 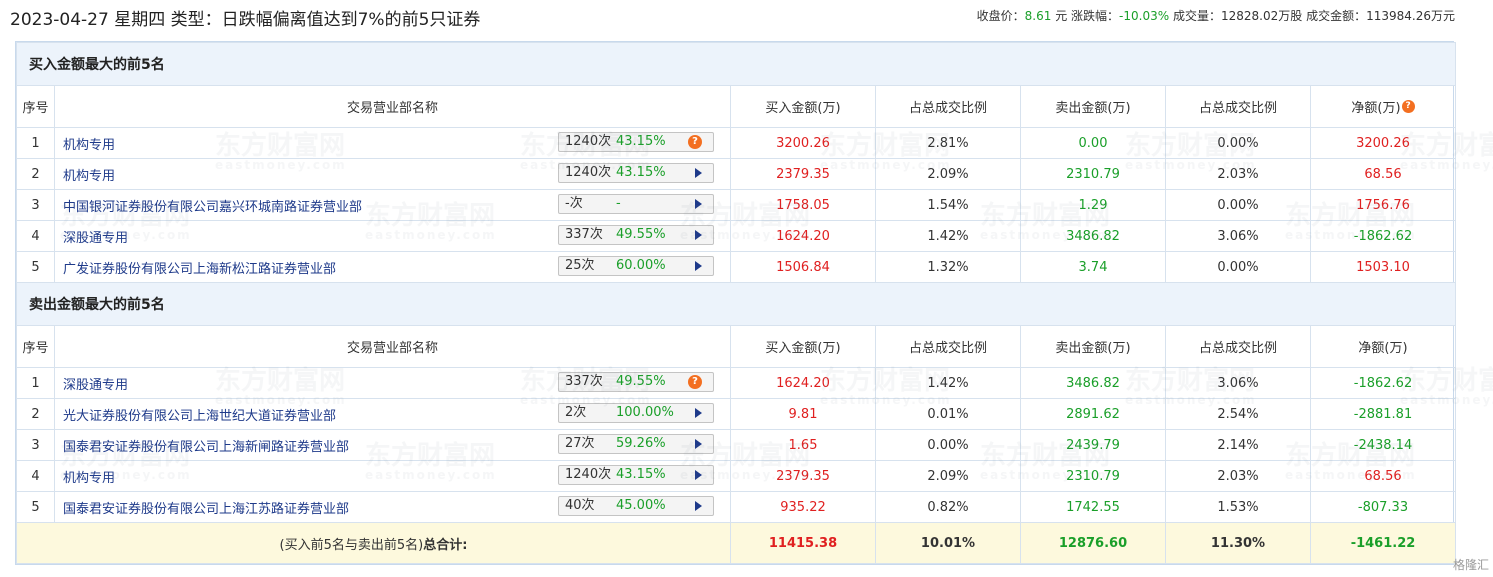 I want to click on total-label: (买入前5名与卖出前5名)总合计:, so click(x=373, y=543).